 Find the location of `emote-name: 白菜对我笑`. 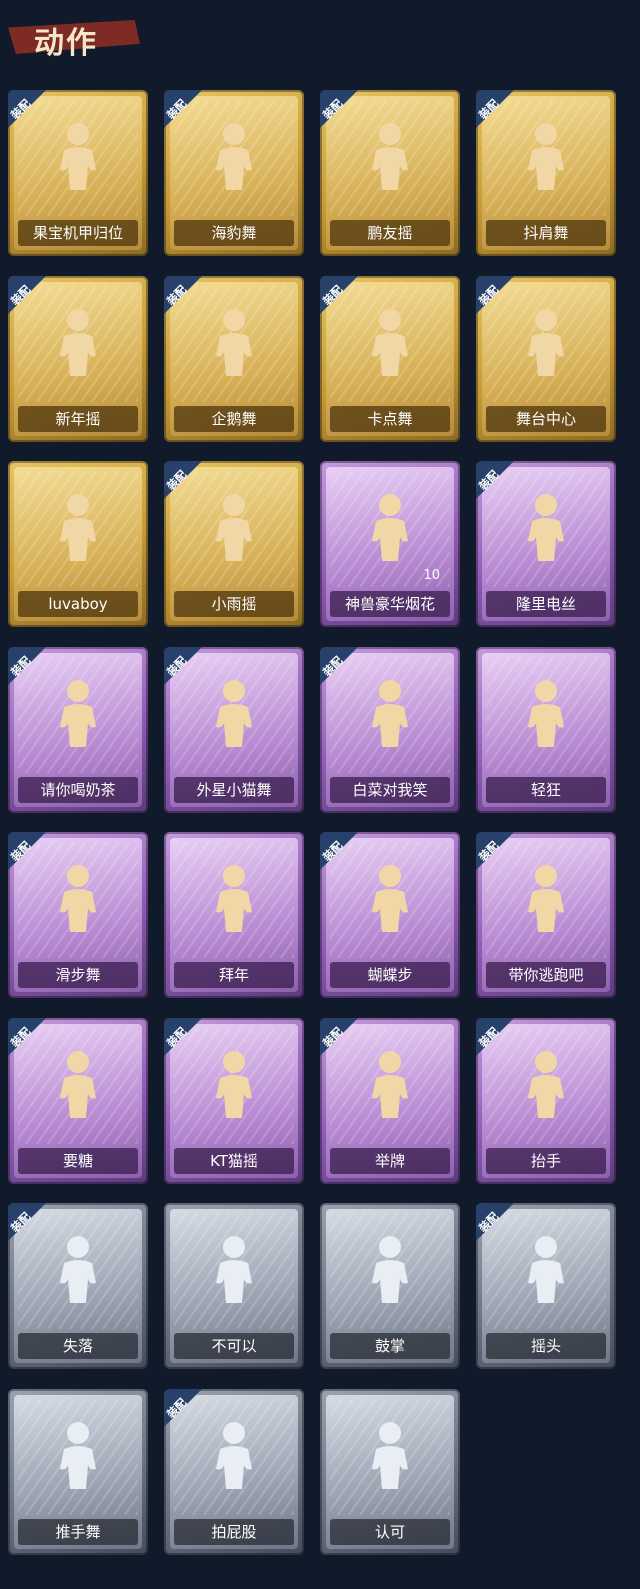

emote-name: 白菜对我笑 is located at coordinates (390, 790).